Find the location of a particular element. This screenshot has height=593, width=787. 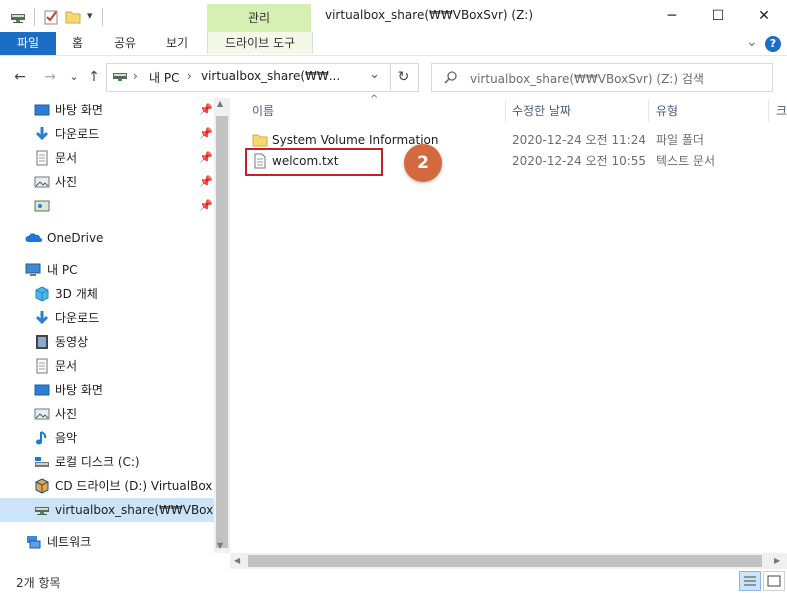

nav-item-label: 동영상 is located at coordinates (72, 342).